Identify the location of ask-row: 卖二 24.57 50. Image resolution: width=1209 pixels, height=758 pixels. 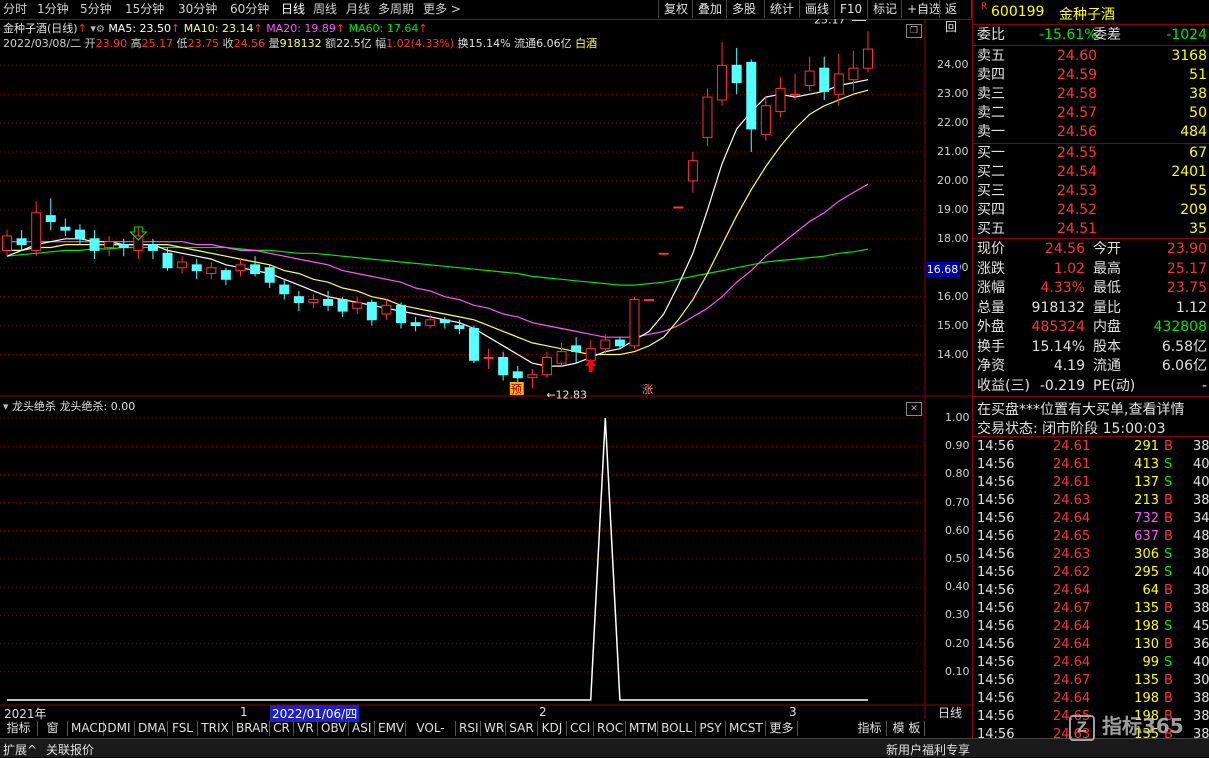
(1093, 113).